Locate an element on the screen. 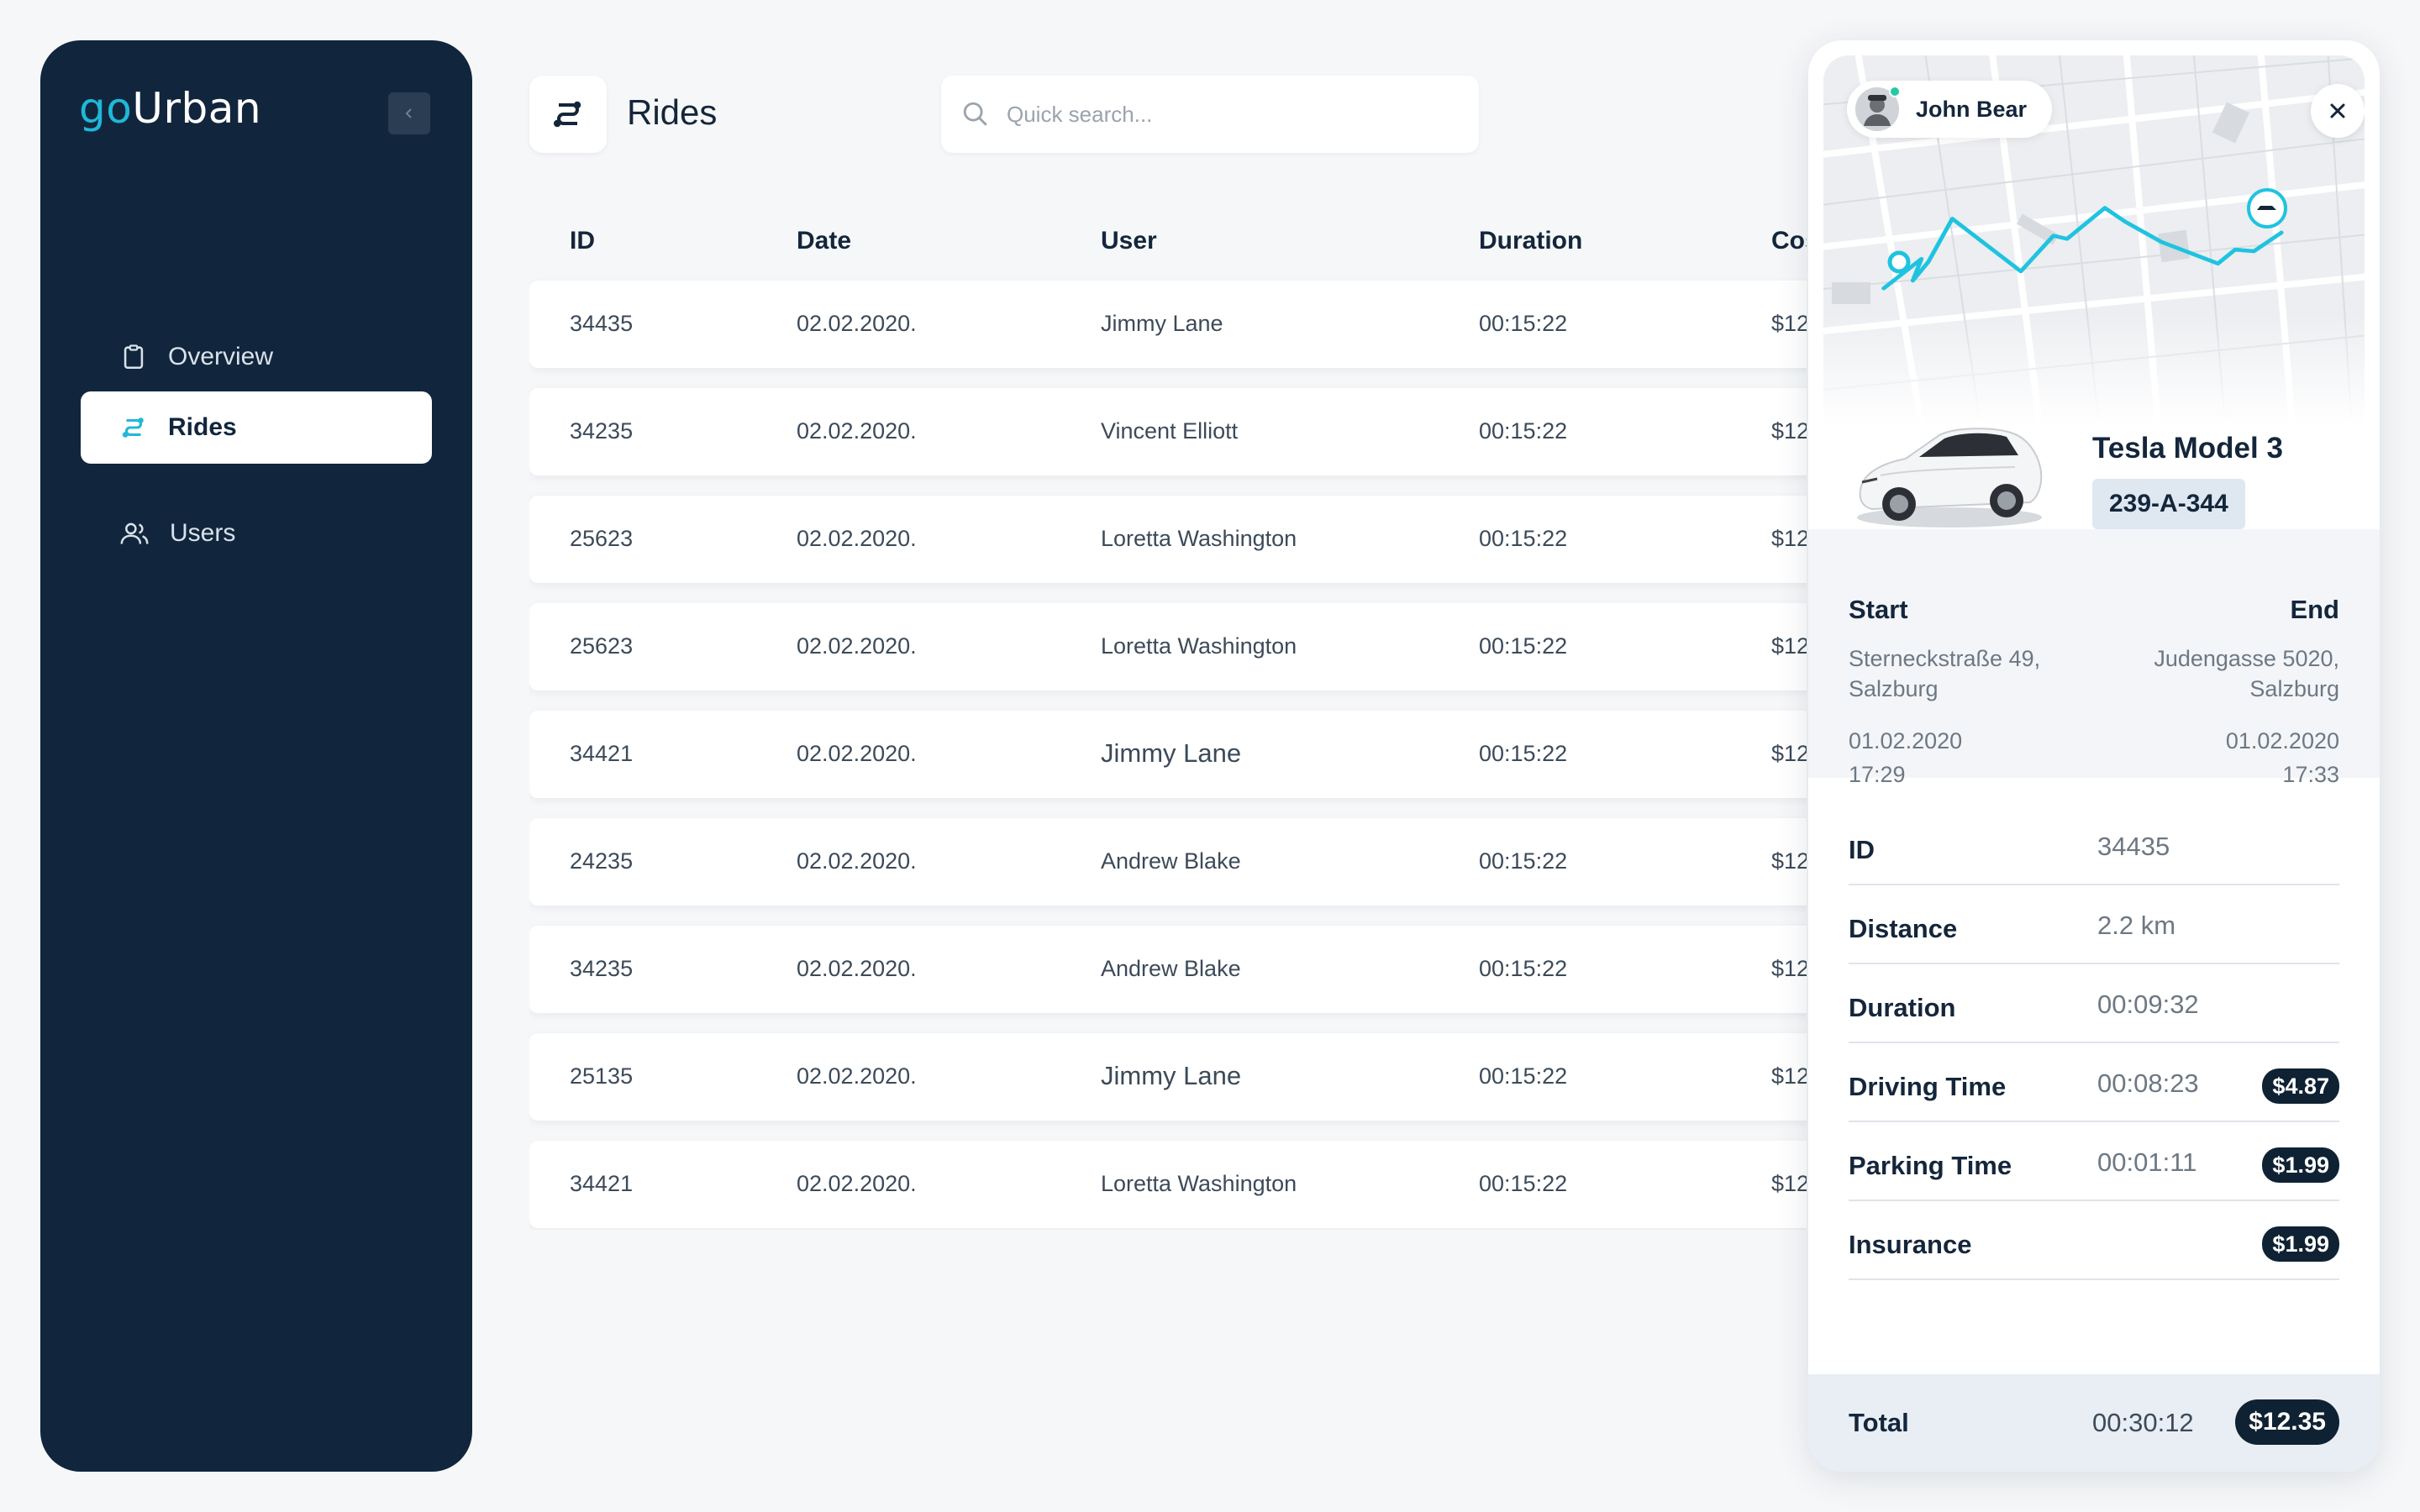 This screenshot has width=2420, height=1512. column-header-cost: Cost is located at coordinates (1789, 241).